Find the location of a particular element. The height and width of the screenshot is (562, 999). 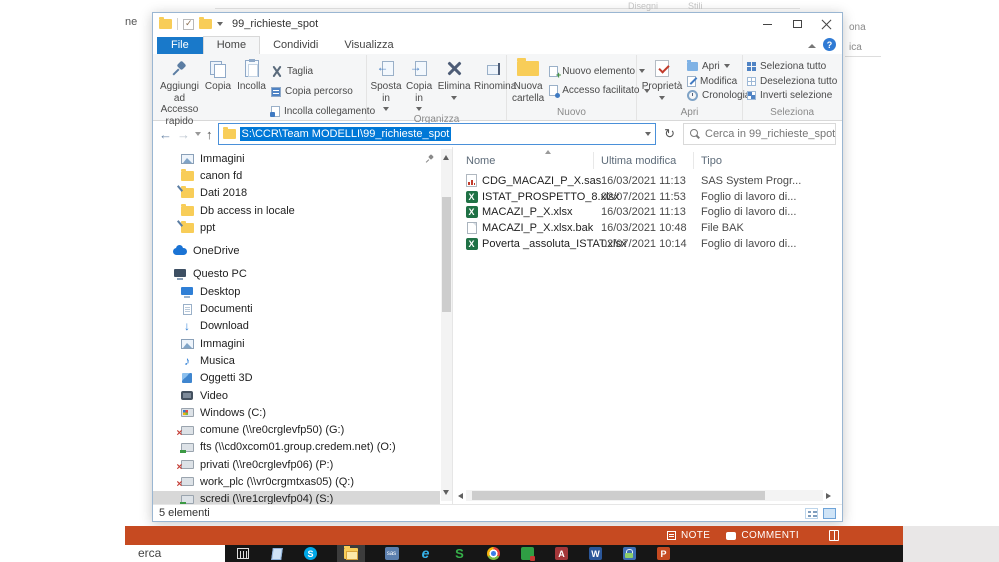

edit-button: Modifica is located at coordinates (718, 81).